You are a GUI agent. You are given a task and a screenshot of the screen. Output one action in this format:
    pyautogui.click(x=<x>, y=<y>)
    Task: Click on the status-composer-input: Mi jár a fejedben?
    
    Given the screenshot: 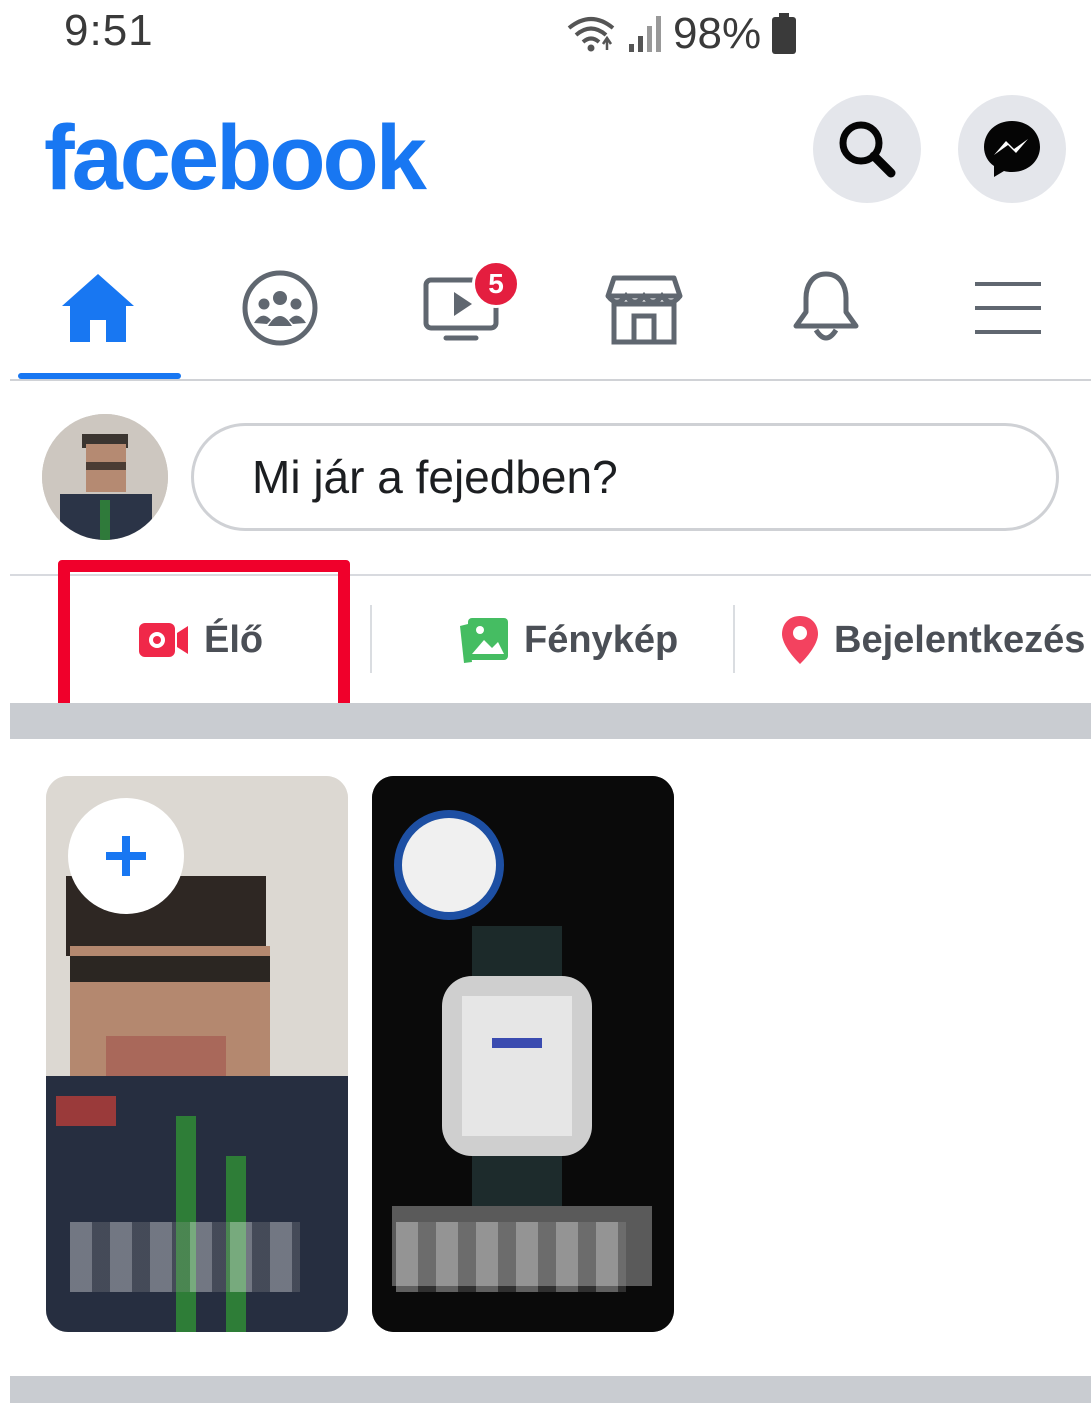 What is the action you would take?
    pyautogui.click(x=625, y=477)
    